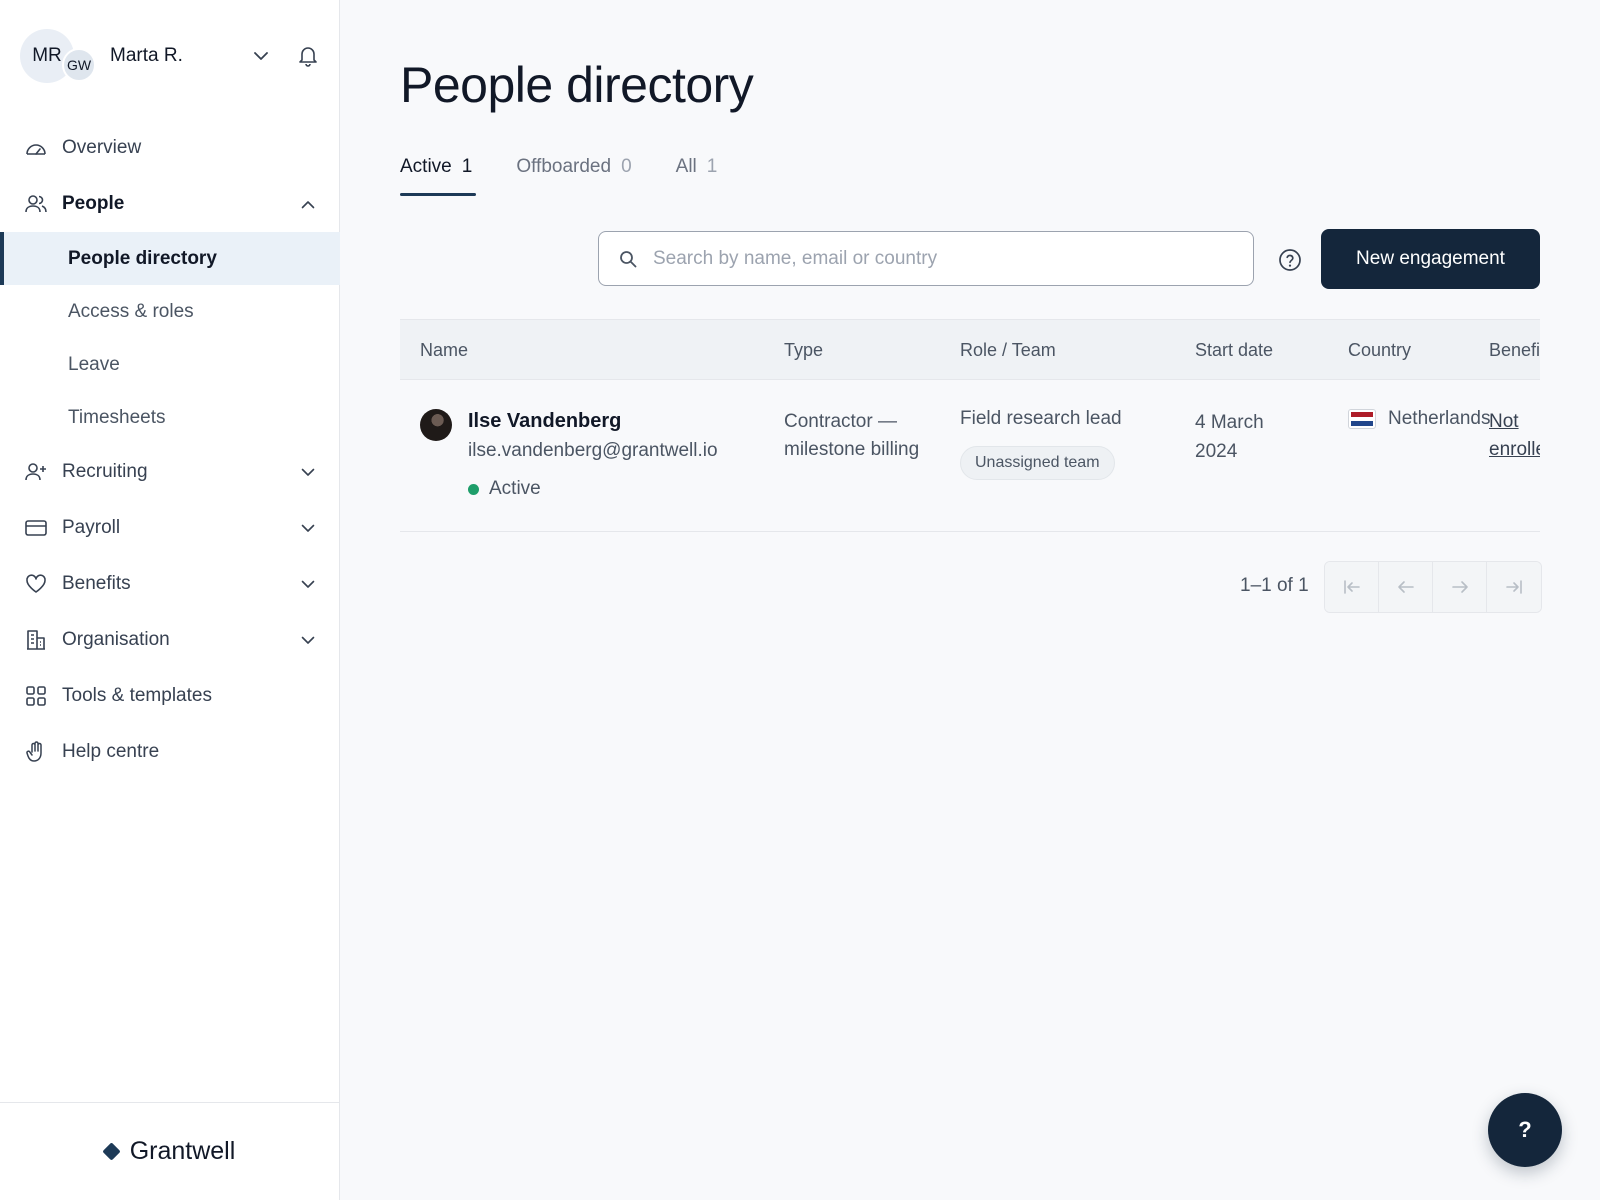 This screenshot has width=1600, height=1200. What do you see at coordinates (1514, 436) in the screenshot?
I see `benefits-link: Not enrolled` at bounding box center [1514, 436].